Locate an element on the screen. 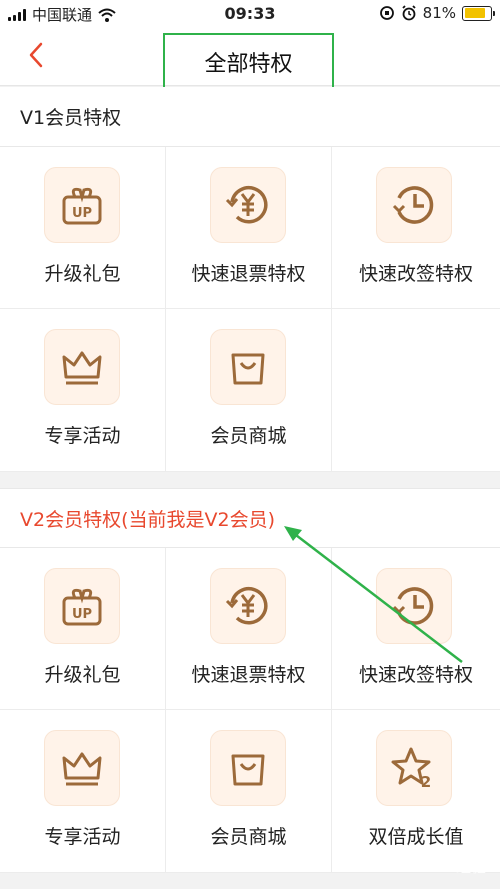 This screenshot has height=889, width=500. alarm-icon is located at coordinates (409, 13).